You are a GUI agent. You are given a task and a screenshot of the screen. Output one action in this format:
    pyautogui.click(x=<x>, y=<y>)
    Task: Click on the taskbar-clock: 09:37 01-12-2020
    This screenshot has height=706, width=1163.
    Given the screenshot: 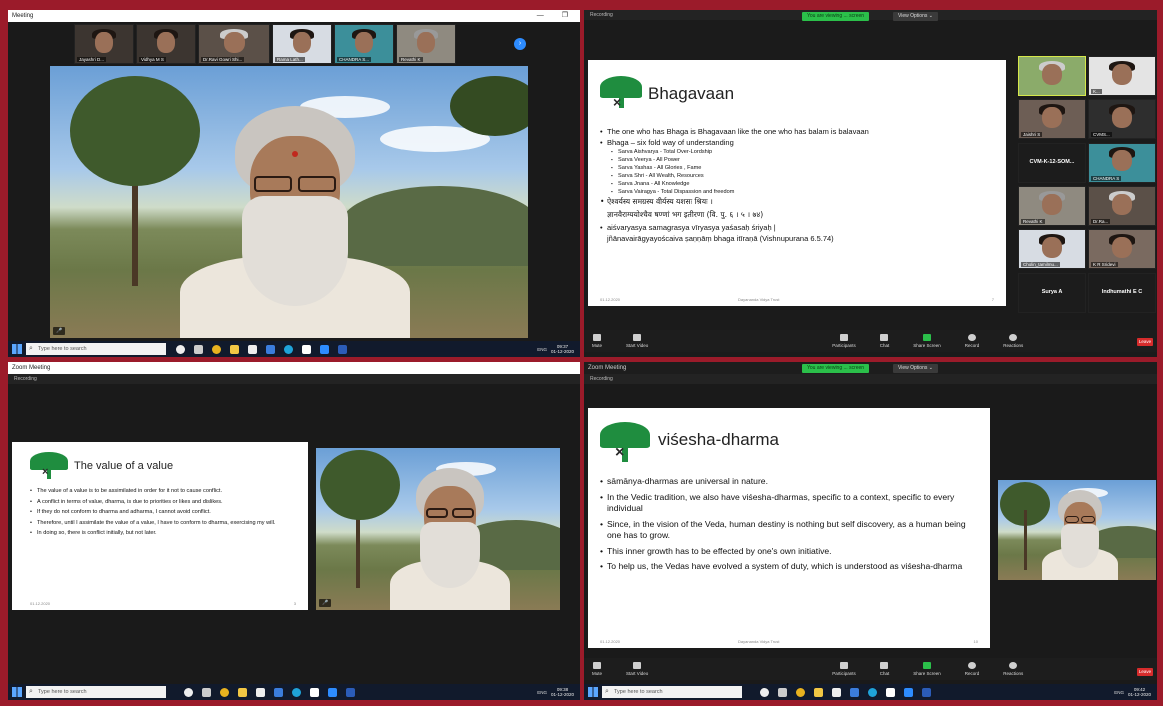 What is the action you would take?
    pyautogui.click(x=562, y=349)
    